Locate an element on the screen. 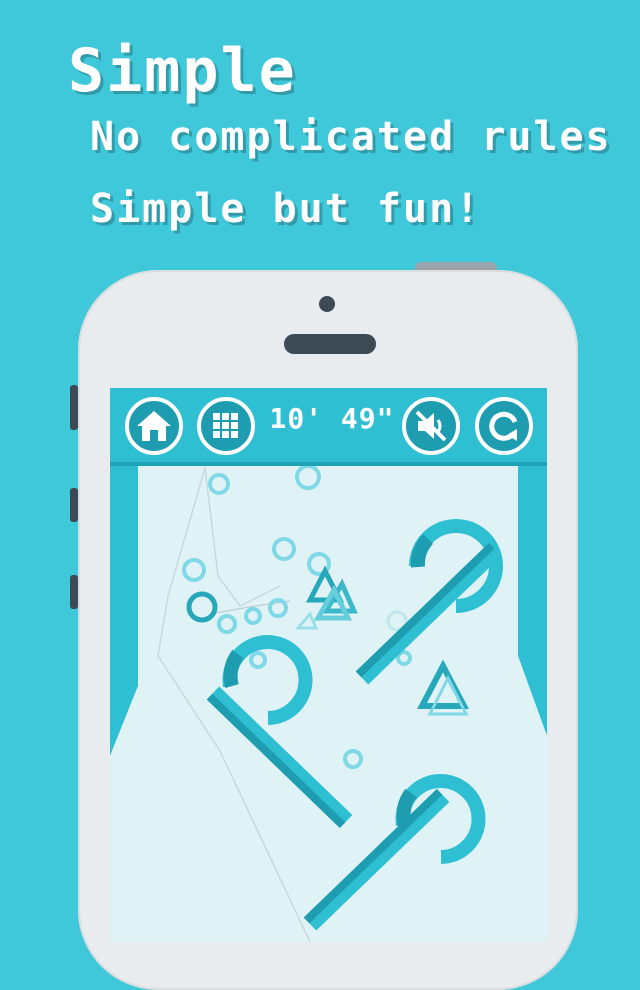  restart-icon is located at coordinates (503, 426).